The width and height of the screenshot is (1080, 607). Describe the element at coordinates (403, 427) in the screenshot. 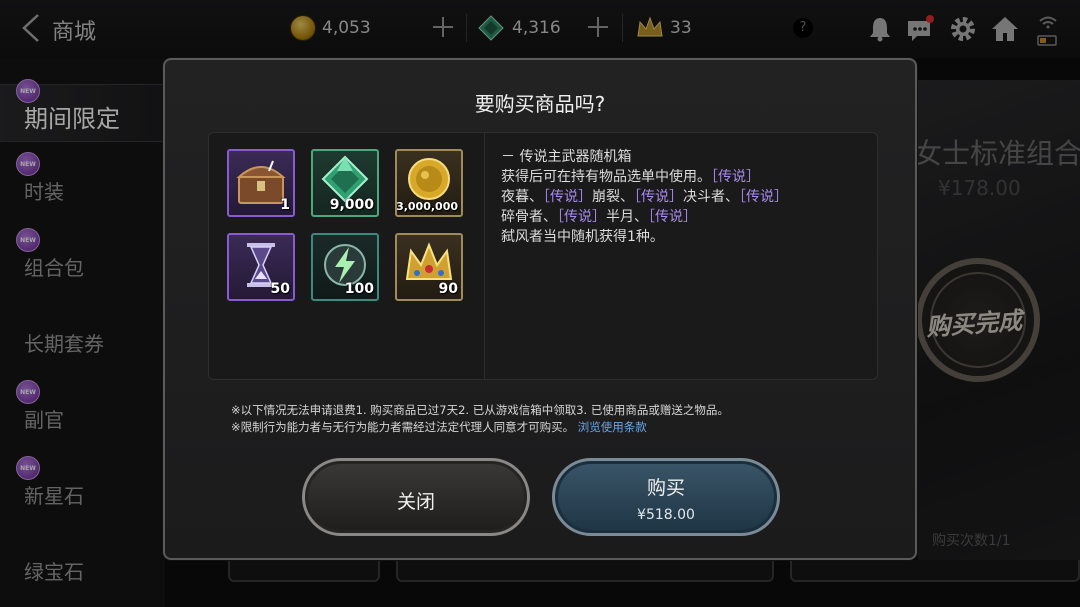

I see `notice-line: ※限制行为能力者与无行为能力者需经过法定代理人同意才可购买。` at that location.